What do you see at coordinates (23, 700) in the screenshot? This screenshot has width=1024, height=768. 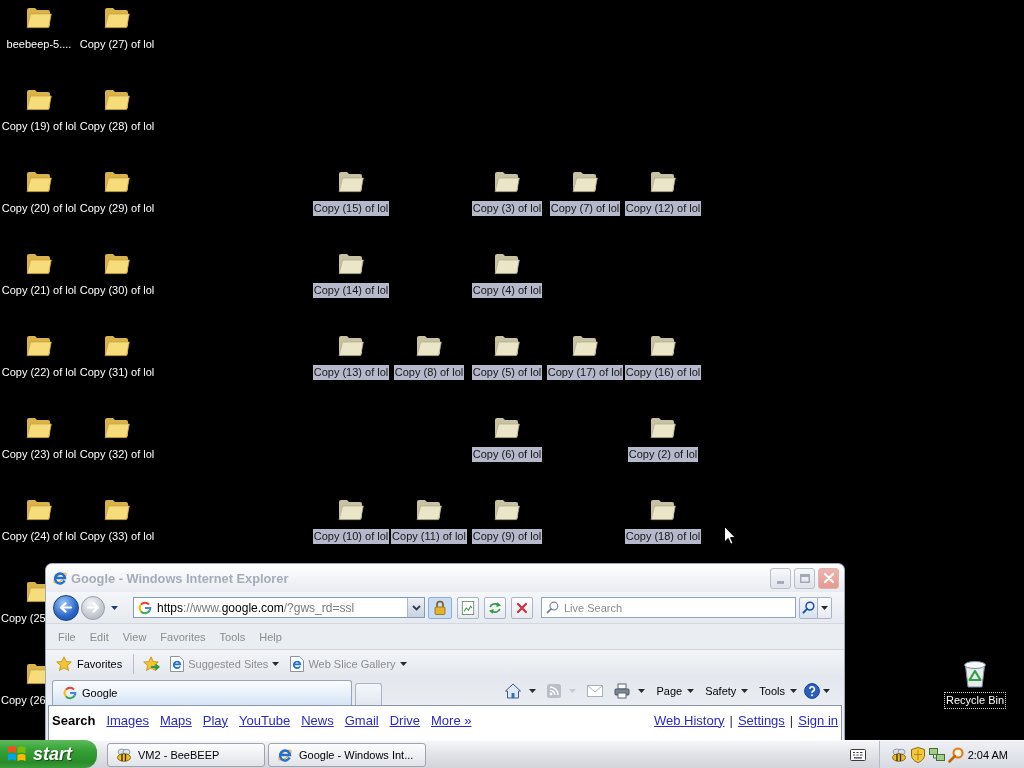 I see `folder-label: Copy (26` at bounding box center [23, 700].